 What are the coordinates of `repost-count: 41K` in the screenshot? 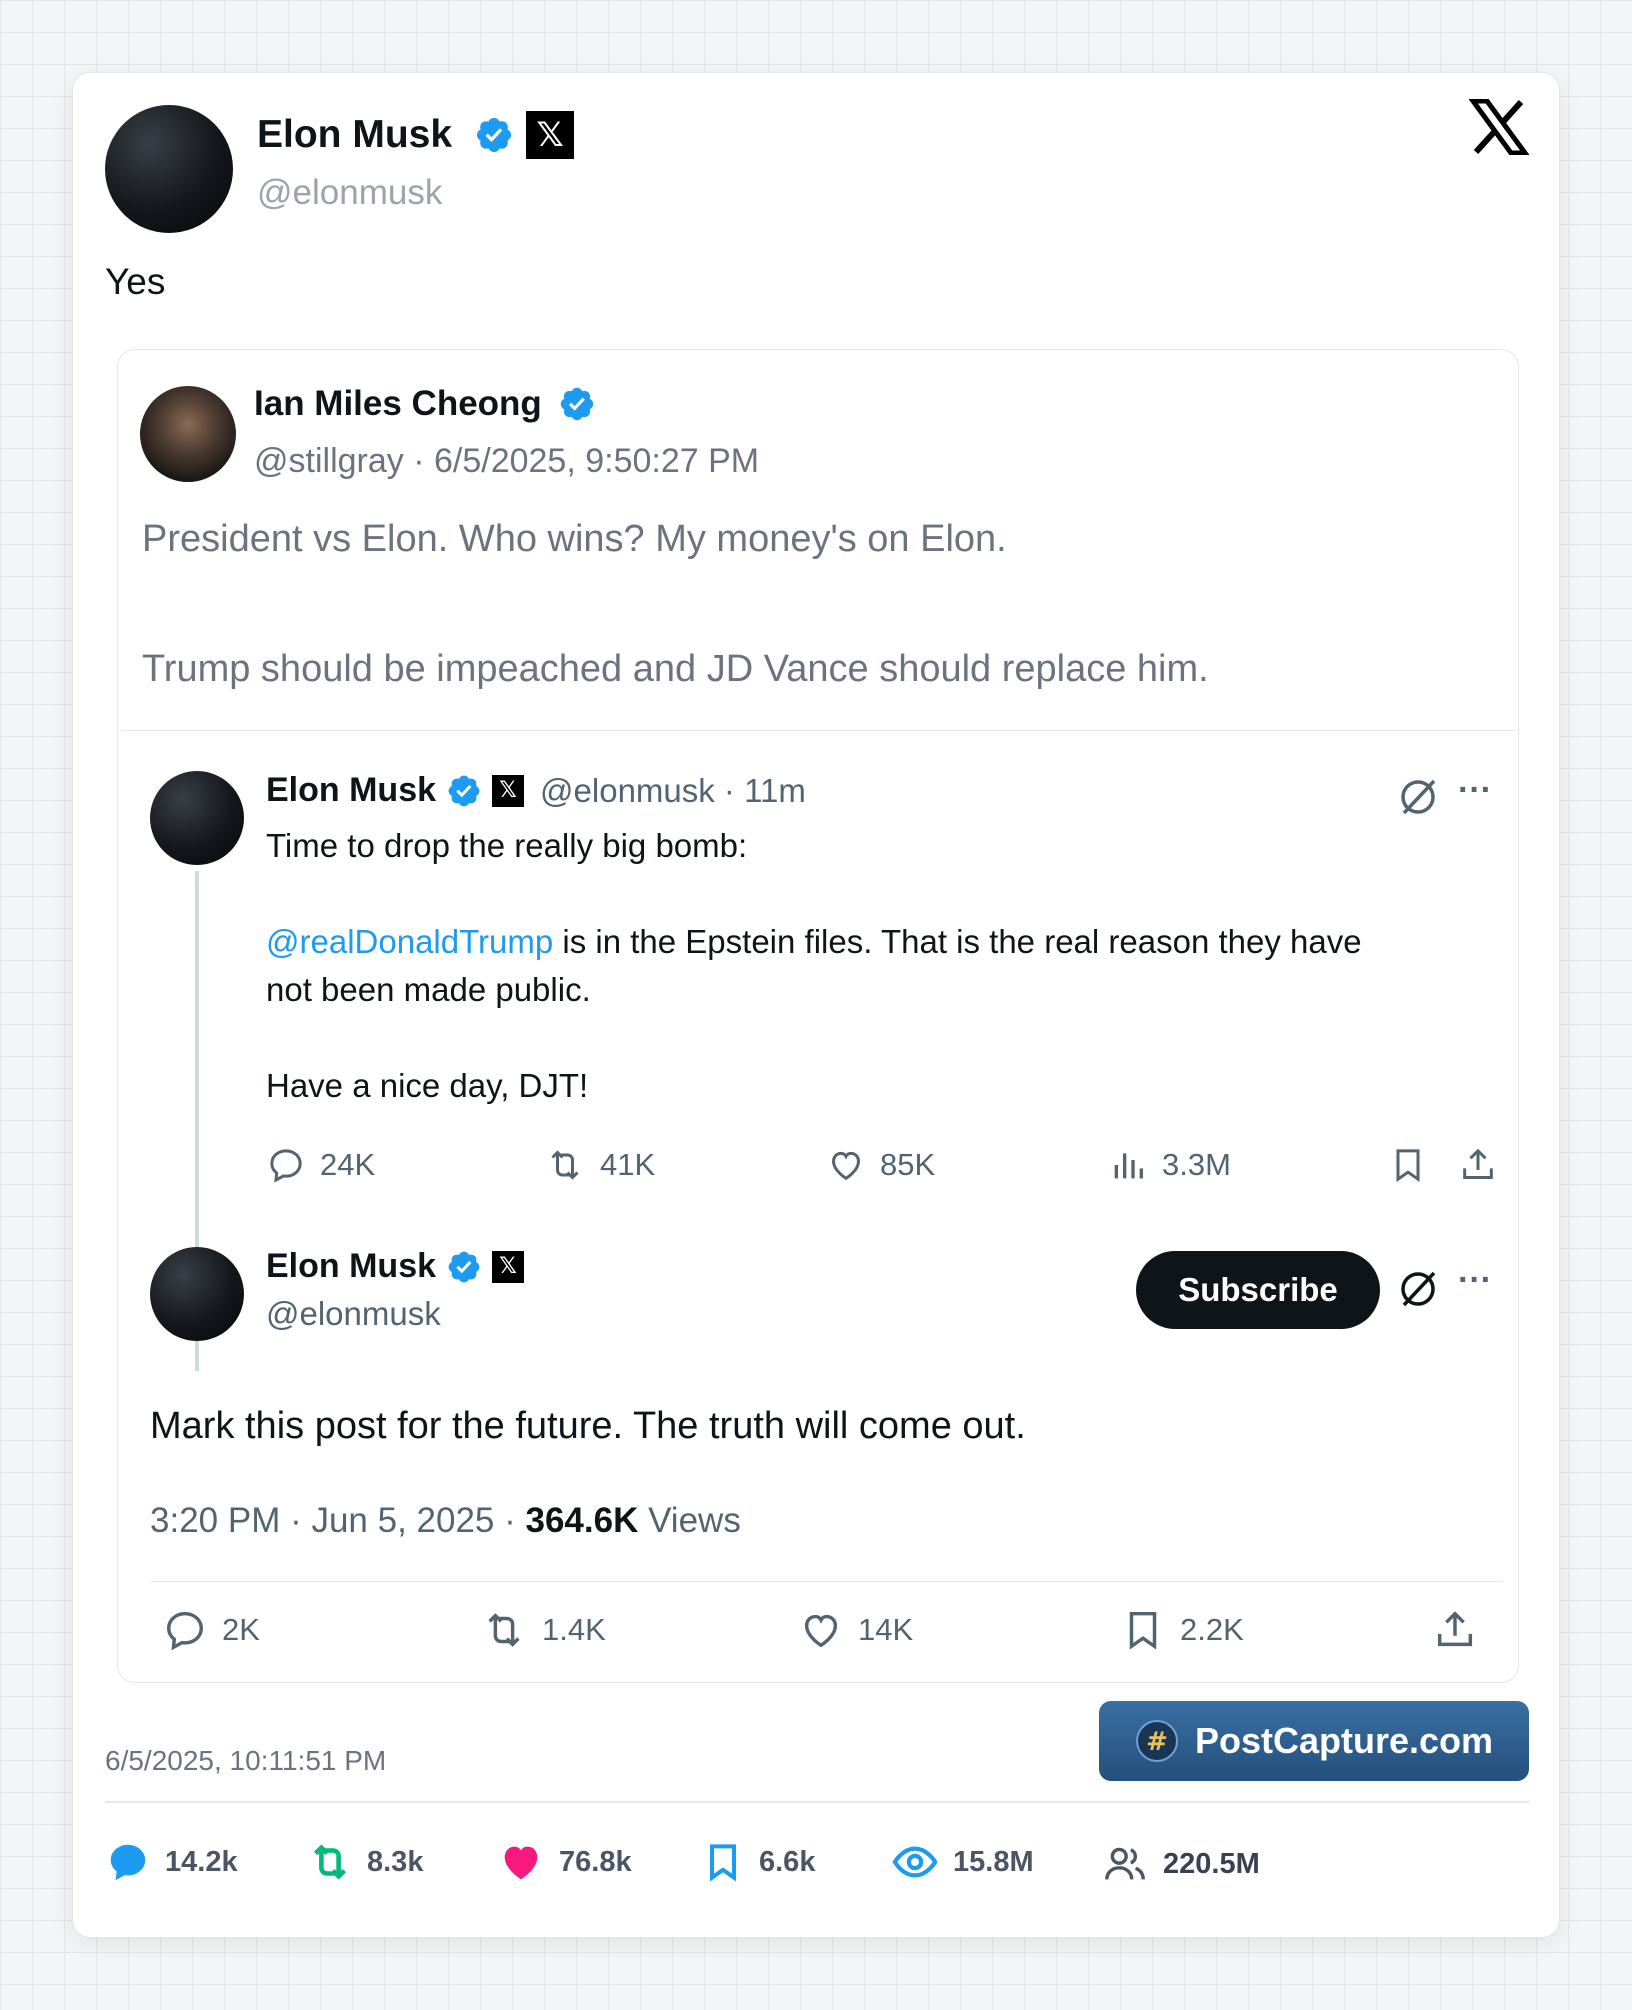 It's located at (628, 1164).